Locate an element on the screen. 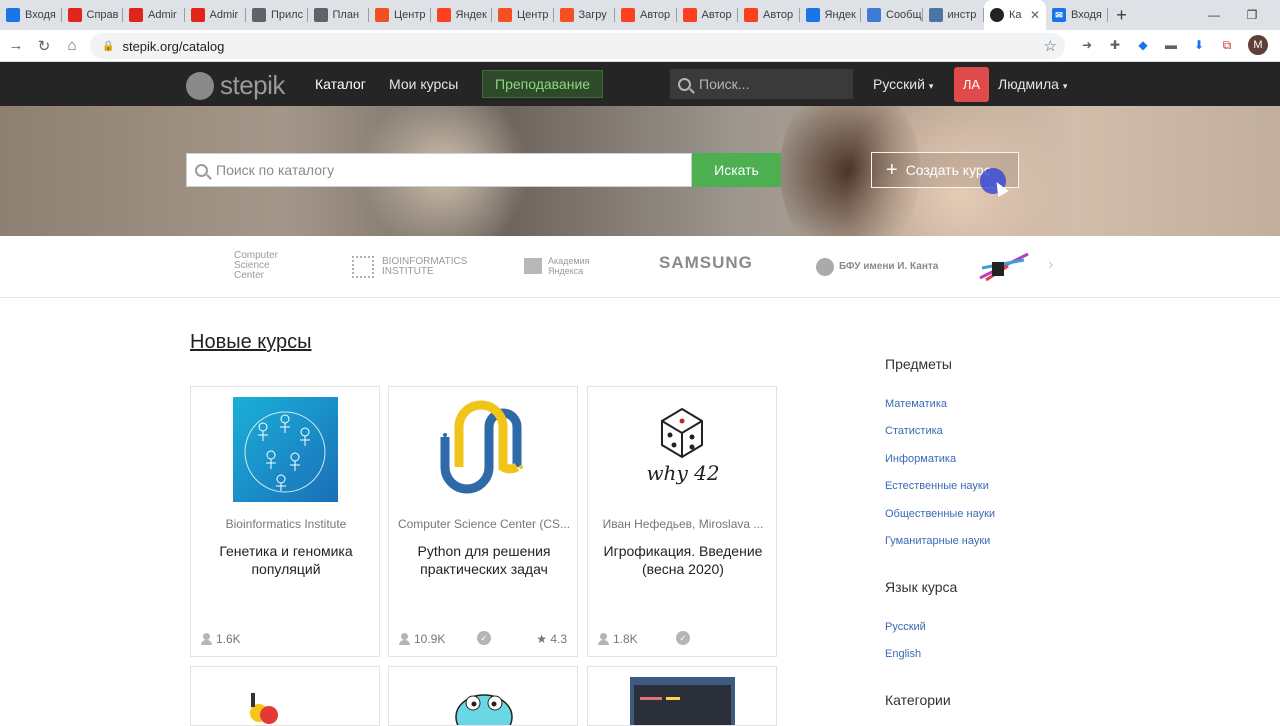  subject-link-math: Математика is located at coordinates (916, 404).